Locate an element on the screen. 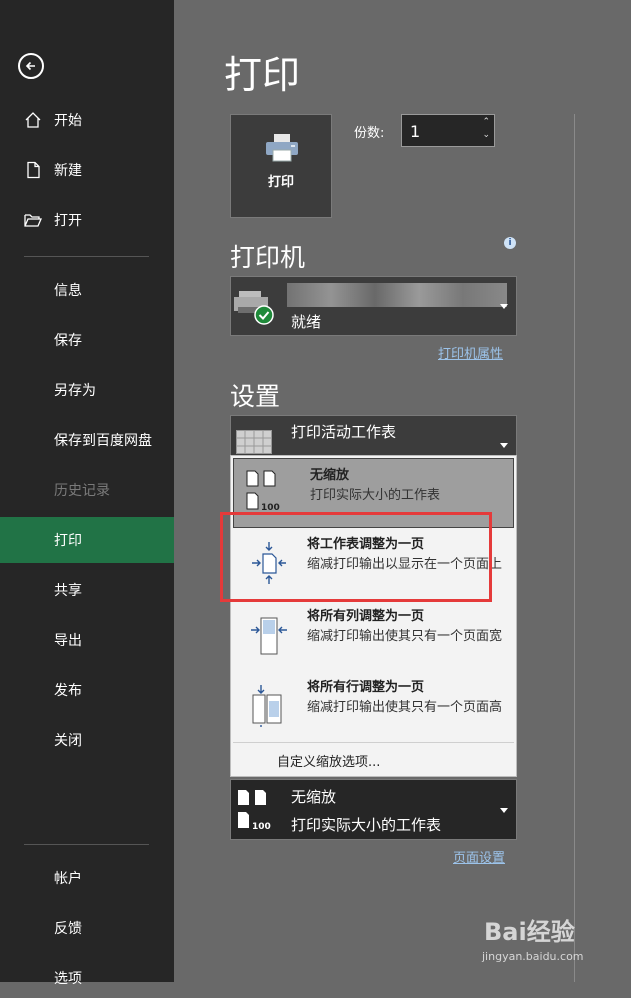  print-button: 打印 is located at coordinates (281, 166).